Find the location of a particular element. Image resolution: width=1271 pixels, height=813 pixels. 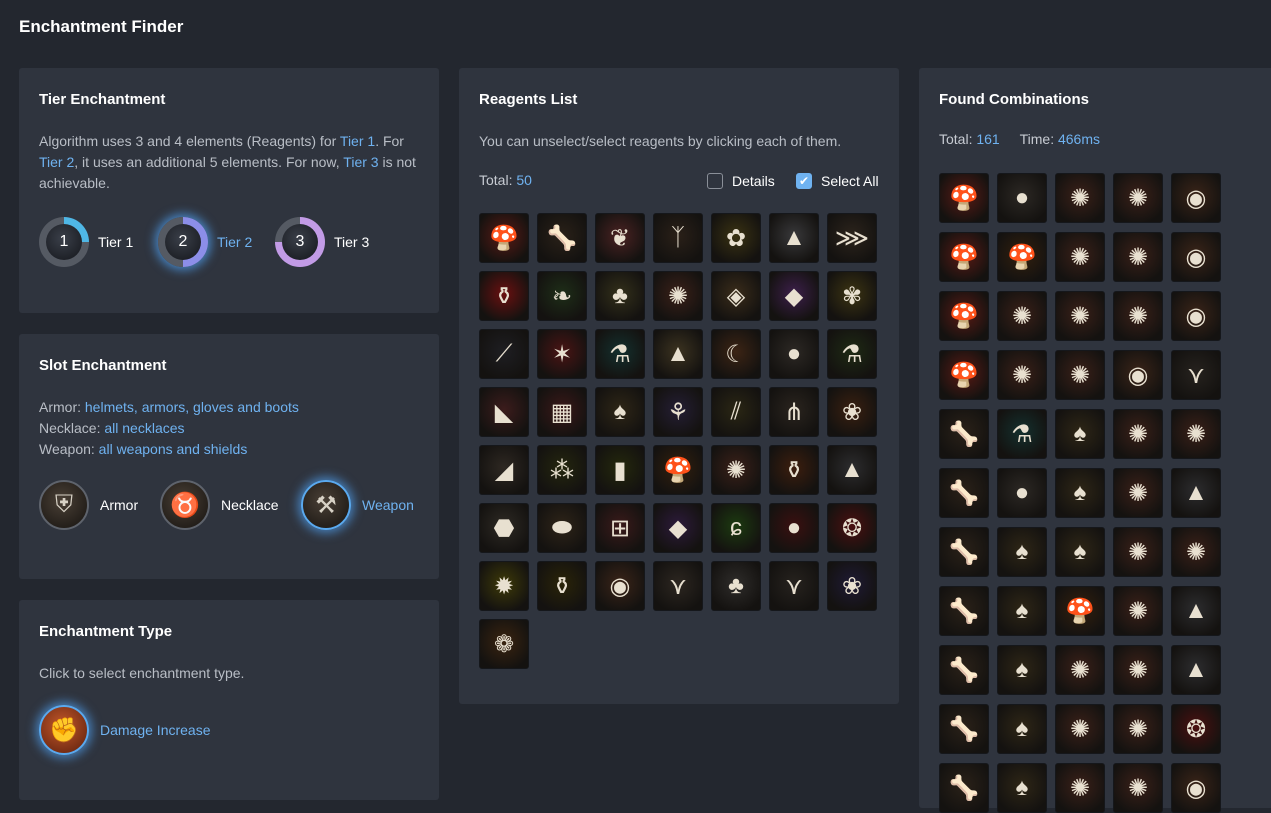

slot-armor-label: Armor is located at coordinates (119, 505).